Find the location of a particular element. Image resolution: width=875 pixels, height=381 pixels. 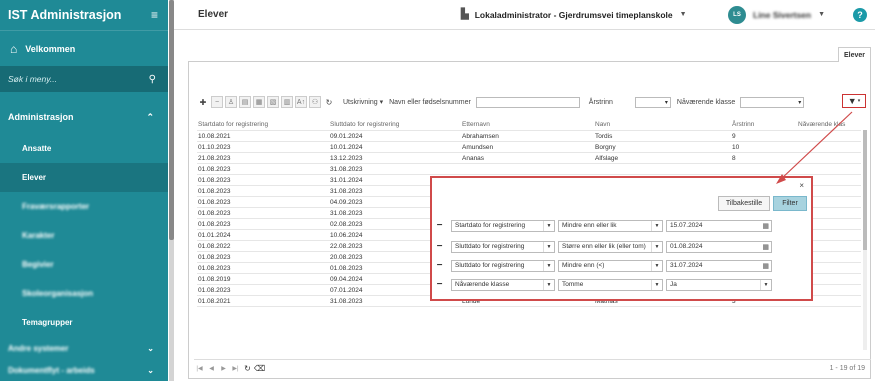

tab-elever: Elever is located at coordinates (854, 54).